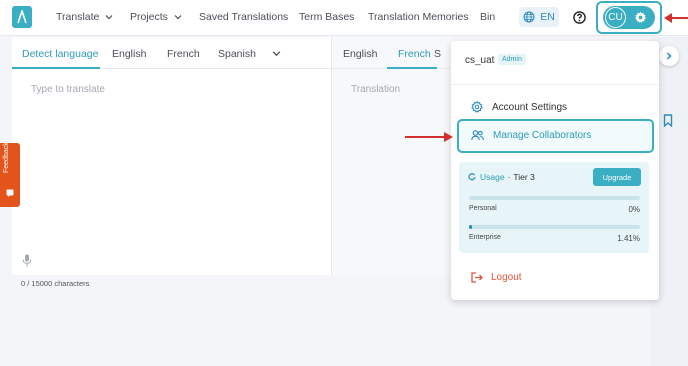  What do you see at coordinates (554, 227) in the screenshot?
I see `enterprise-usage-bar` at bounding box center [554, 227].